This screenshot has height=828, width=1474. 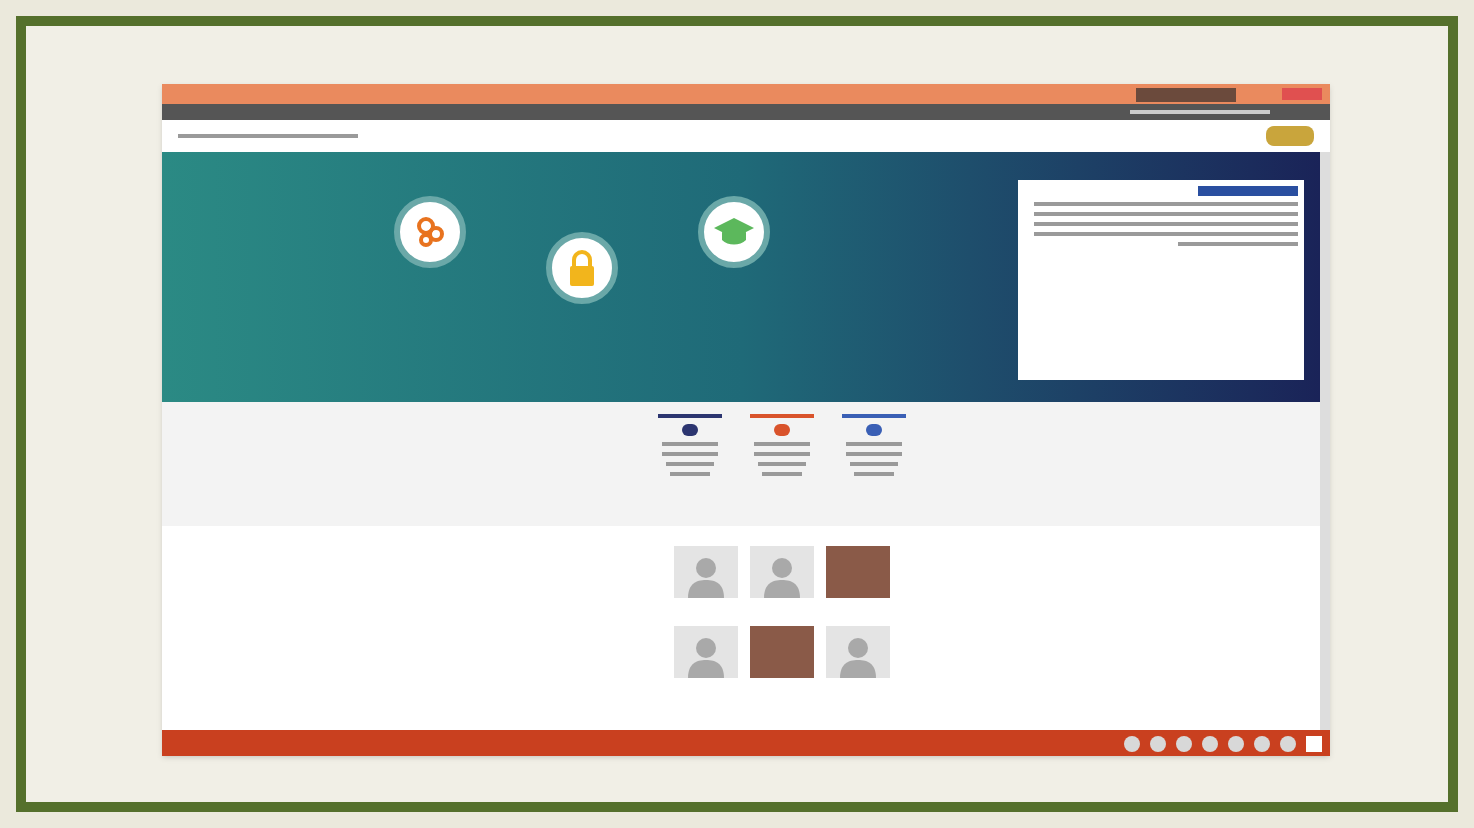 What do you see at coordinates (746, 112) in the screenshot?
I see `address-bar` at bounding box center [746, 112].